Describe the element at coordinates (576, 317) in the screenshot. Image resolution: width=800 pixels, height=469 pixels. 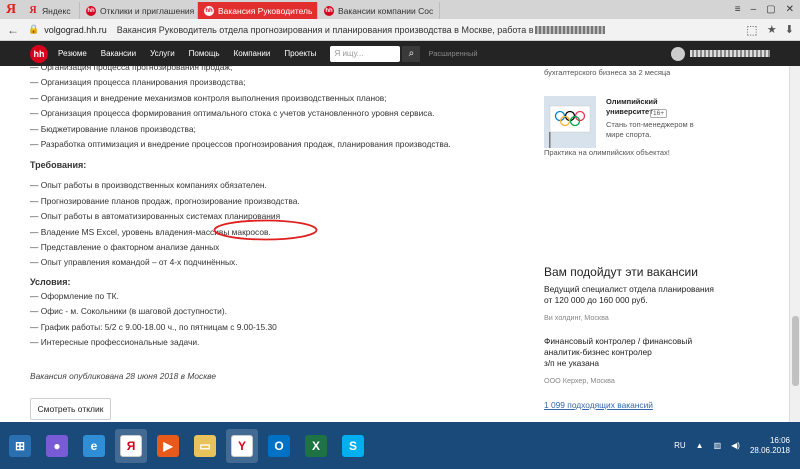
I see `vacancy-company: Ви холдинг, Москва` at that location.